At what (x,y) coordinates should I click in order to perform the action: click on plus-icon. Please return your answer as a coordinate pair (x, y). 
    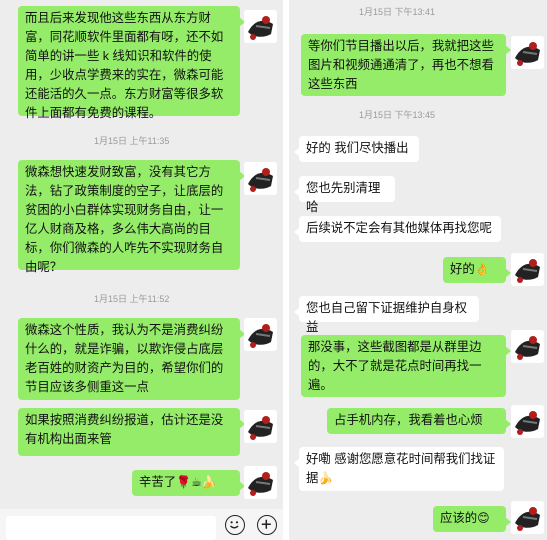
    Looking at the image, I should click on (267, 525).